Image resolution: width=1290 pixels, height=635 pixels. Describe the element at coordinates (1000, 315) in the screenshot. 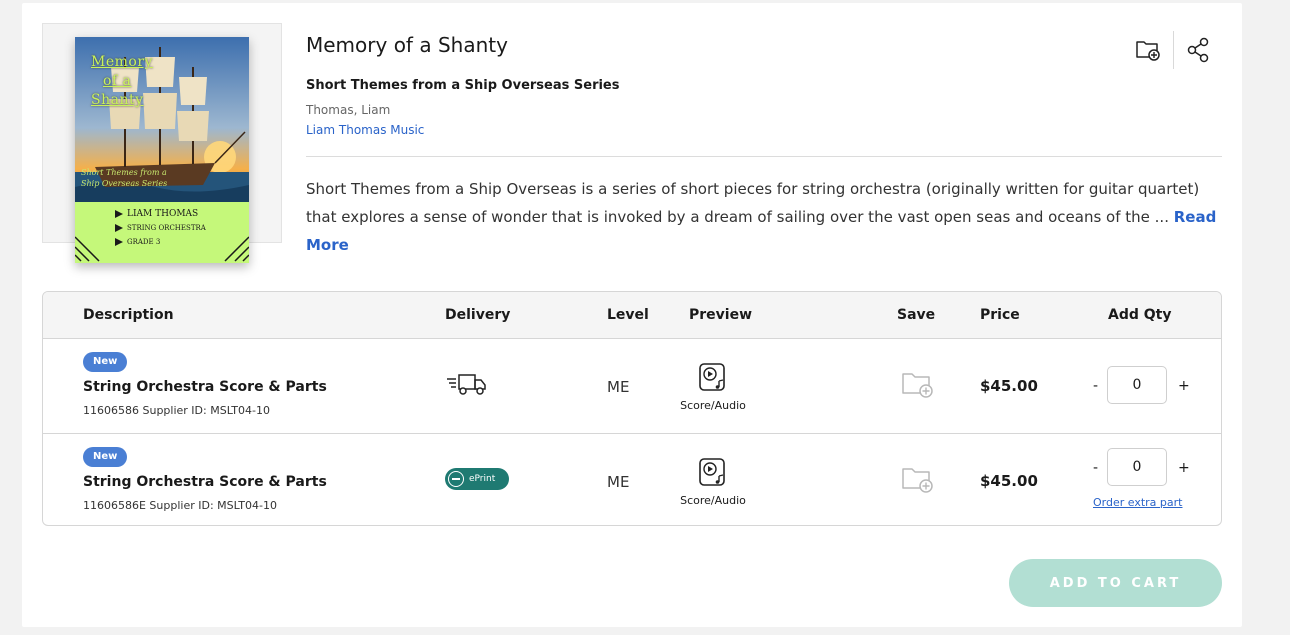

I see `header-price: Price` at that location.